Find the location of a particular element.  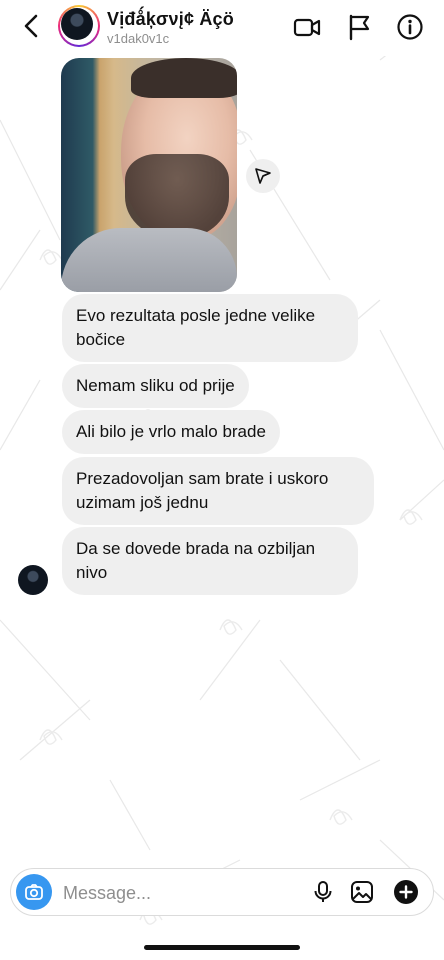

sender-avatar is located at coordinates (33, 580).